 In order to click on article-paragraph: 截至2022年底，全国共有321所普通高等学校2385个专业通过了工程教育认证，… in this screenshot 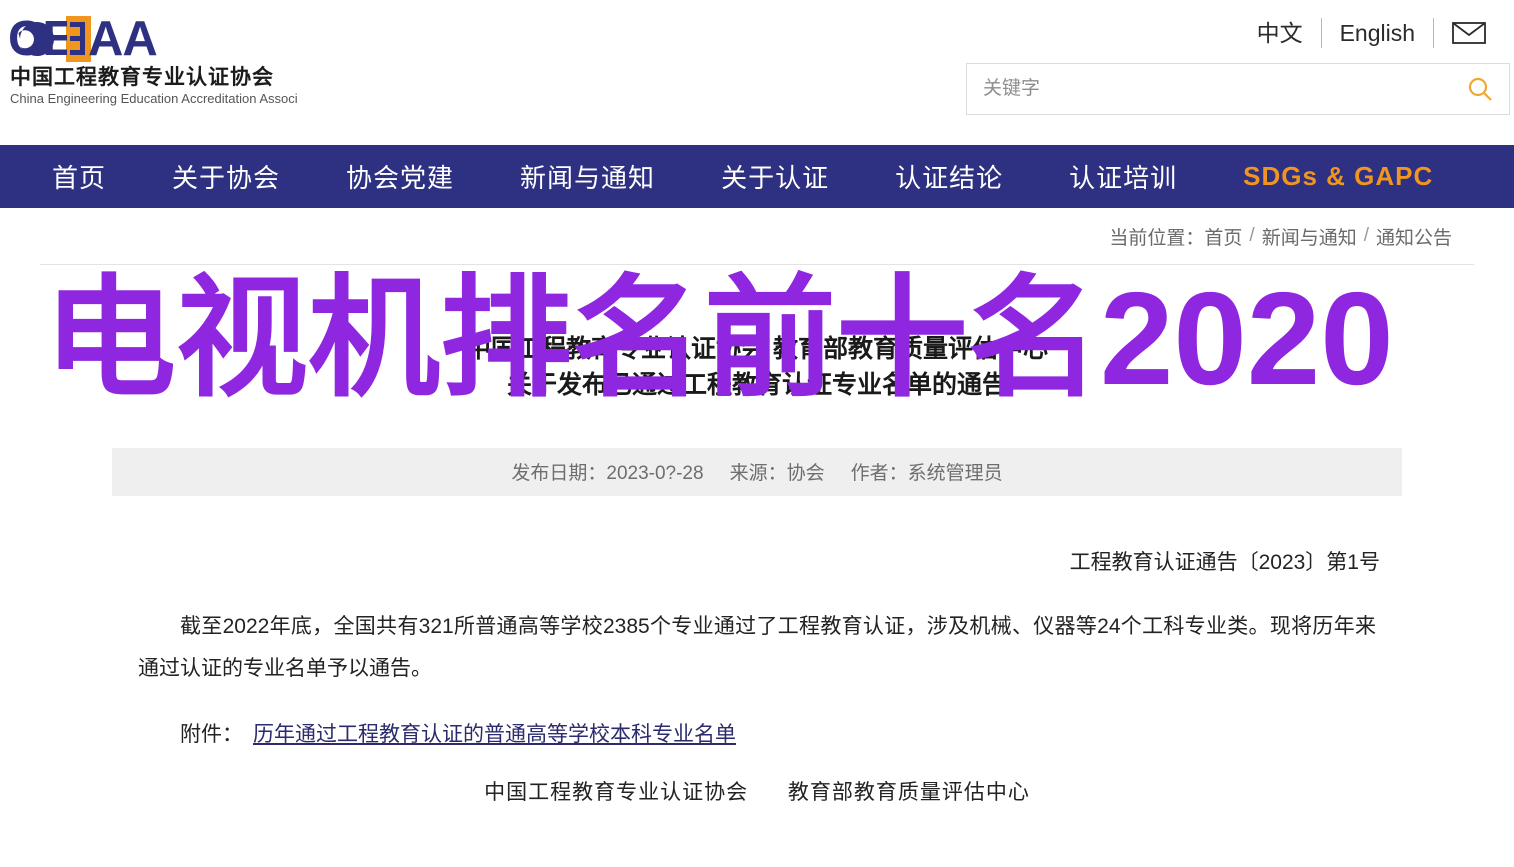, I will do `click(757, 647)`.